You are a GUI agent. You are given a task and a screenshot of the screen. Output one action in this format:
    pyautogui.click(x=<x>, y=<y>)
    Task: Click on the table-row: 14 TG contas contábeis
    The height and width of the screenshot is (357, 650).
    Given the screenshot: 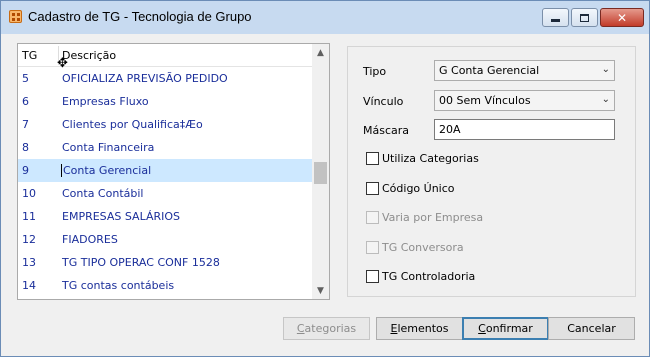 What is the action you would take?
    pyautogui.click(x=165, y=285)
    